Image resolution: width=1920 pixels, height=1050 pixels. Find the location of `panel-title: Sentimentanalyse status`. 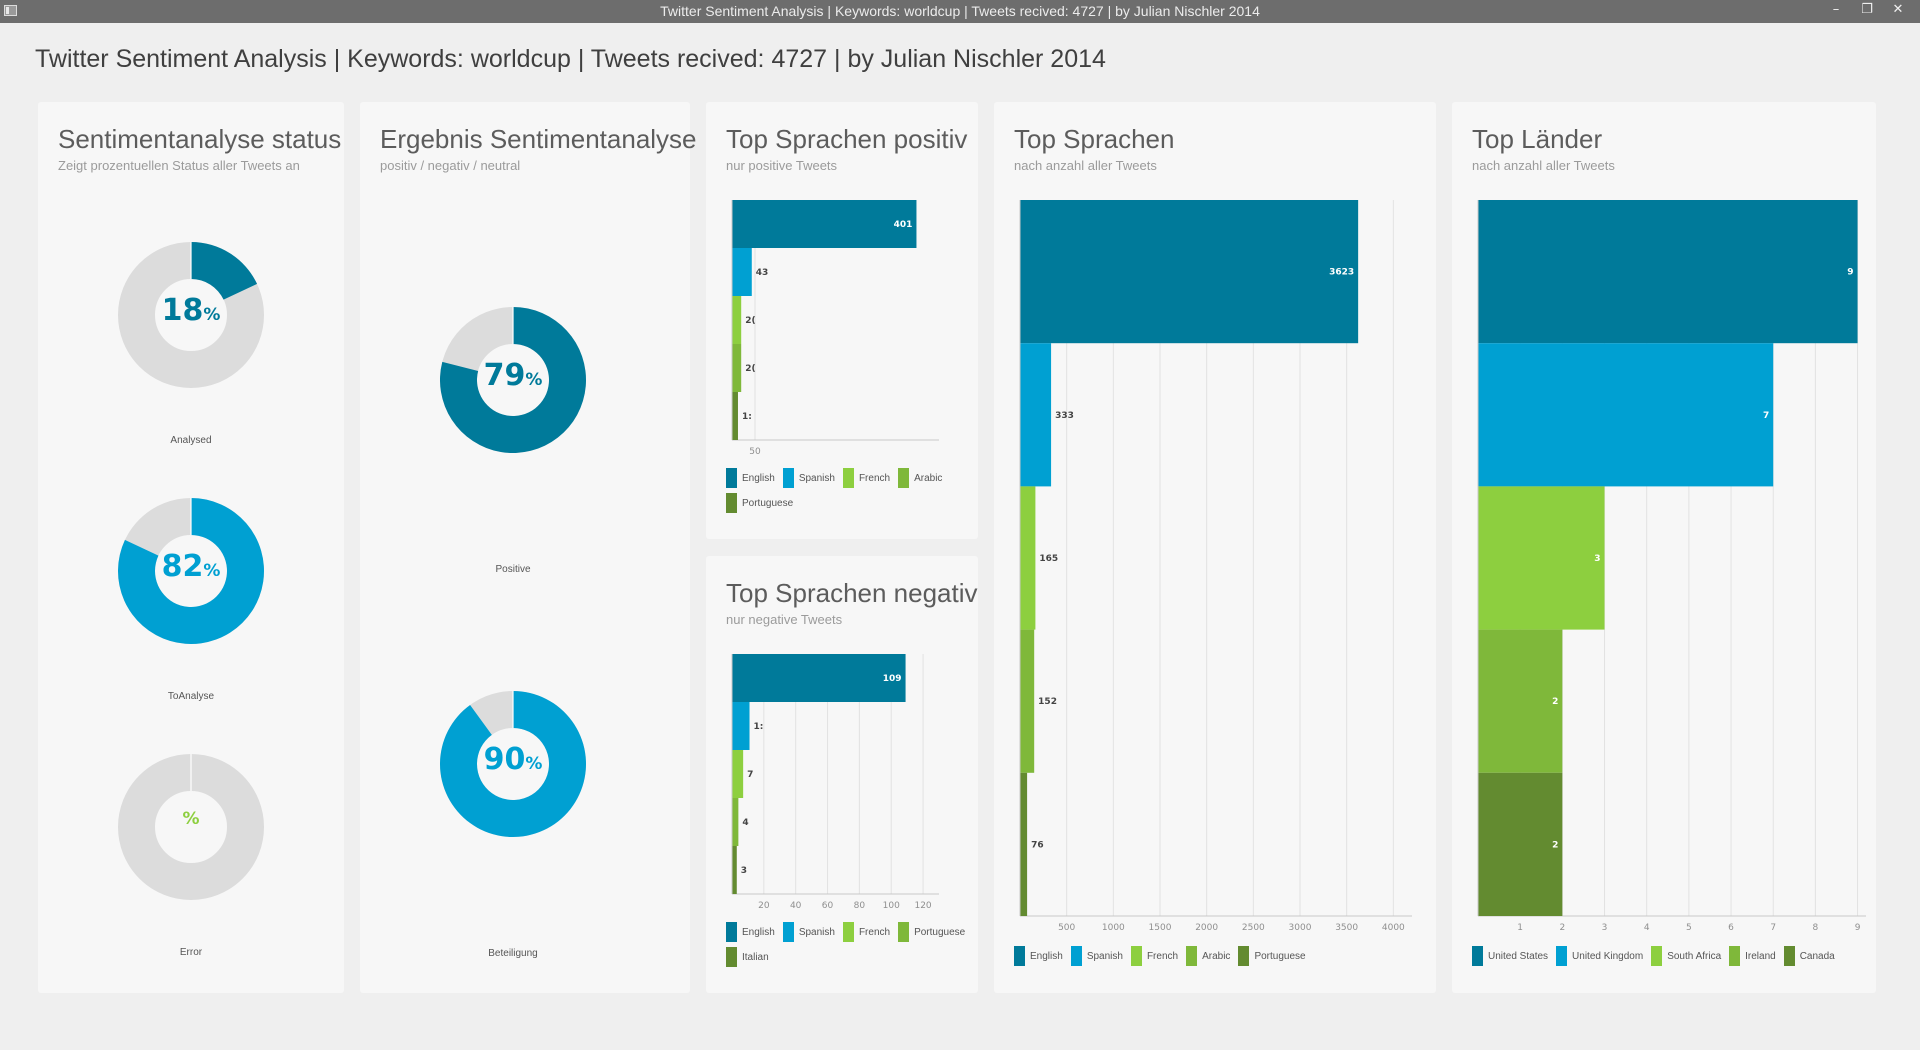

panel-title: Sentimentanalyse status is located at coordinates (200, 139).